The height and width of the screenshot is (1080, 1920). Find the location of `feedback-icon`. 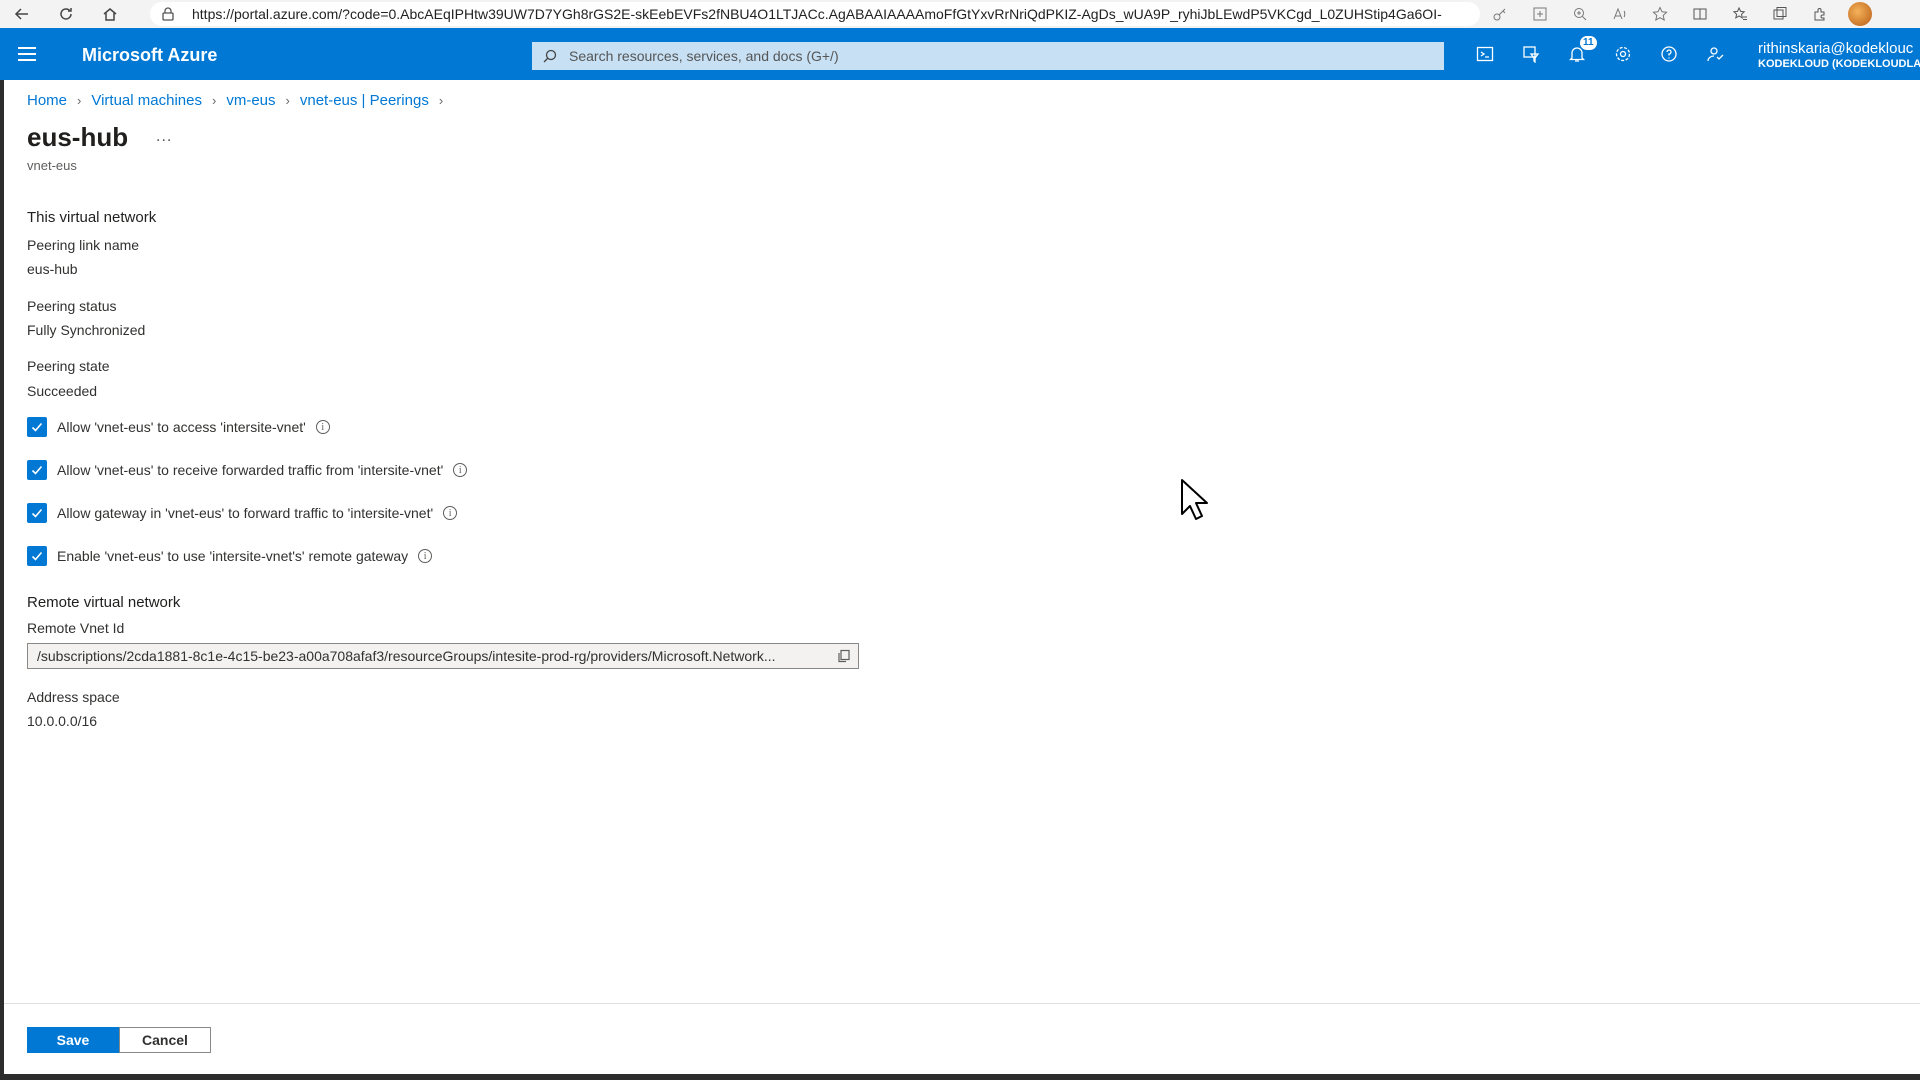

feedback-icon is located at coordinates (1715, 54).